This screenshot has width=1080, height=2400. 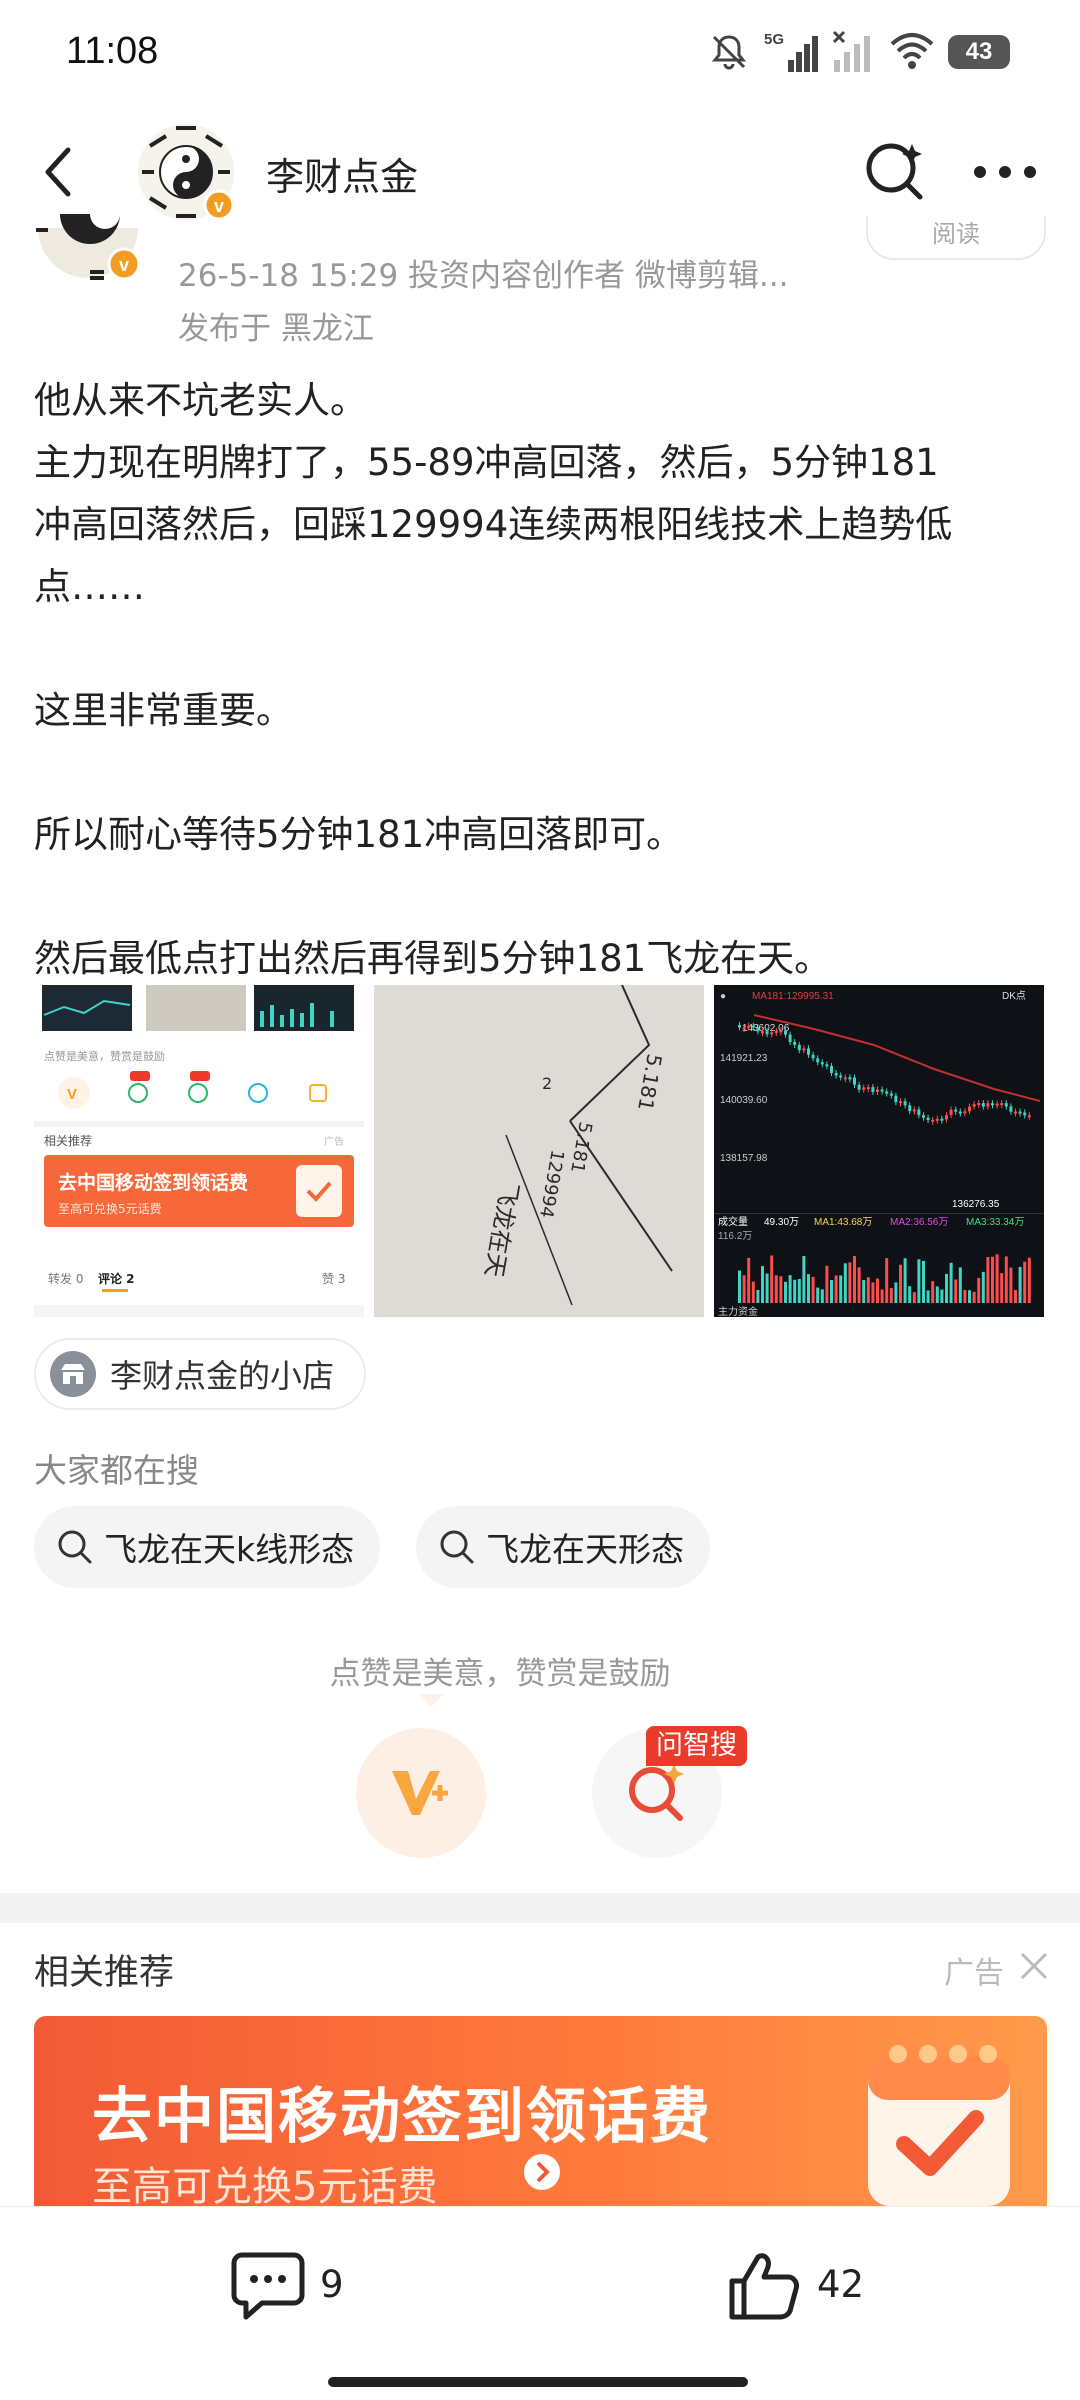 What do you see at coordinates (60, 172) in the screenshot?
I see `back-icon` at bounding box center [60, 172].